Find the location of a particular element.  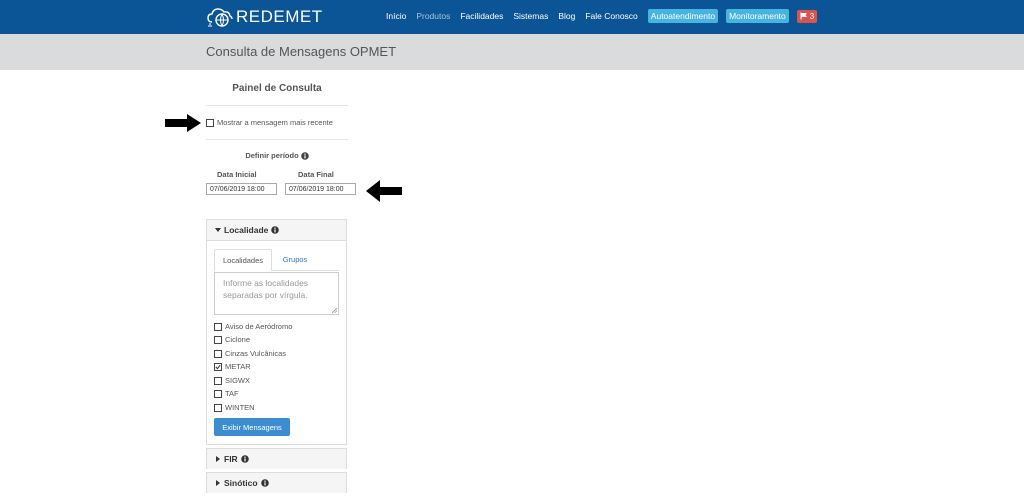

option-cinzas-vulcanicas: Cinzas Vulcânicas is located at coordinates (250, 353).